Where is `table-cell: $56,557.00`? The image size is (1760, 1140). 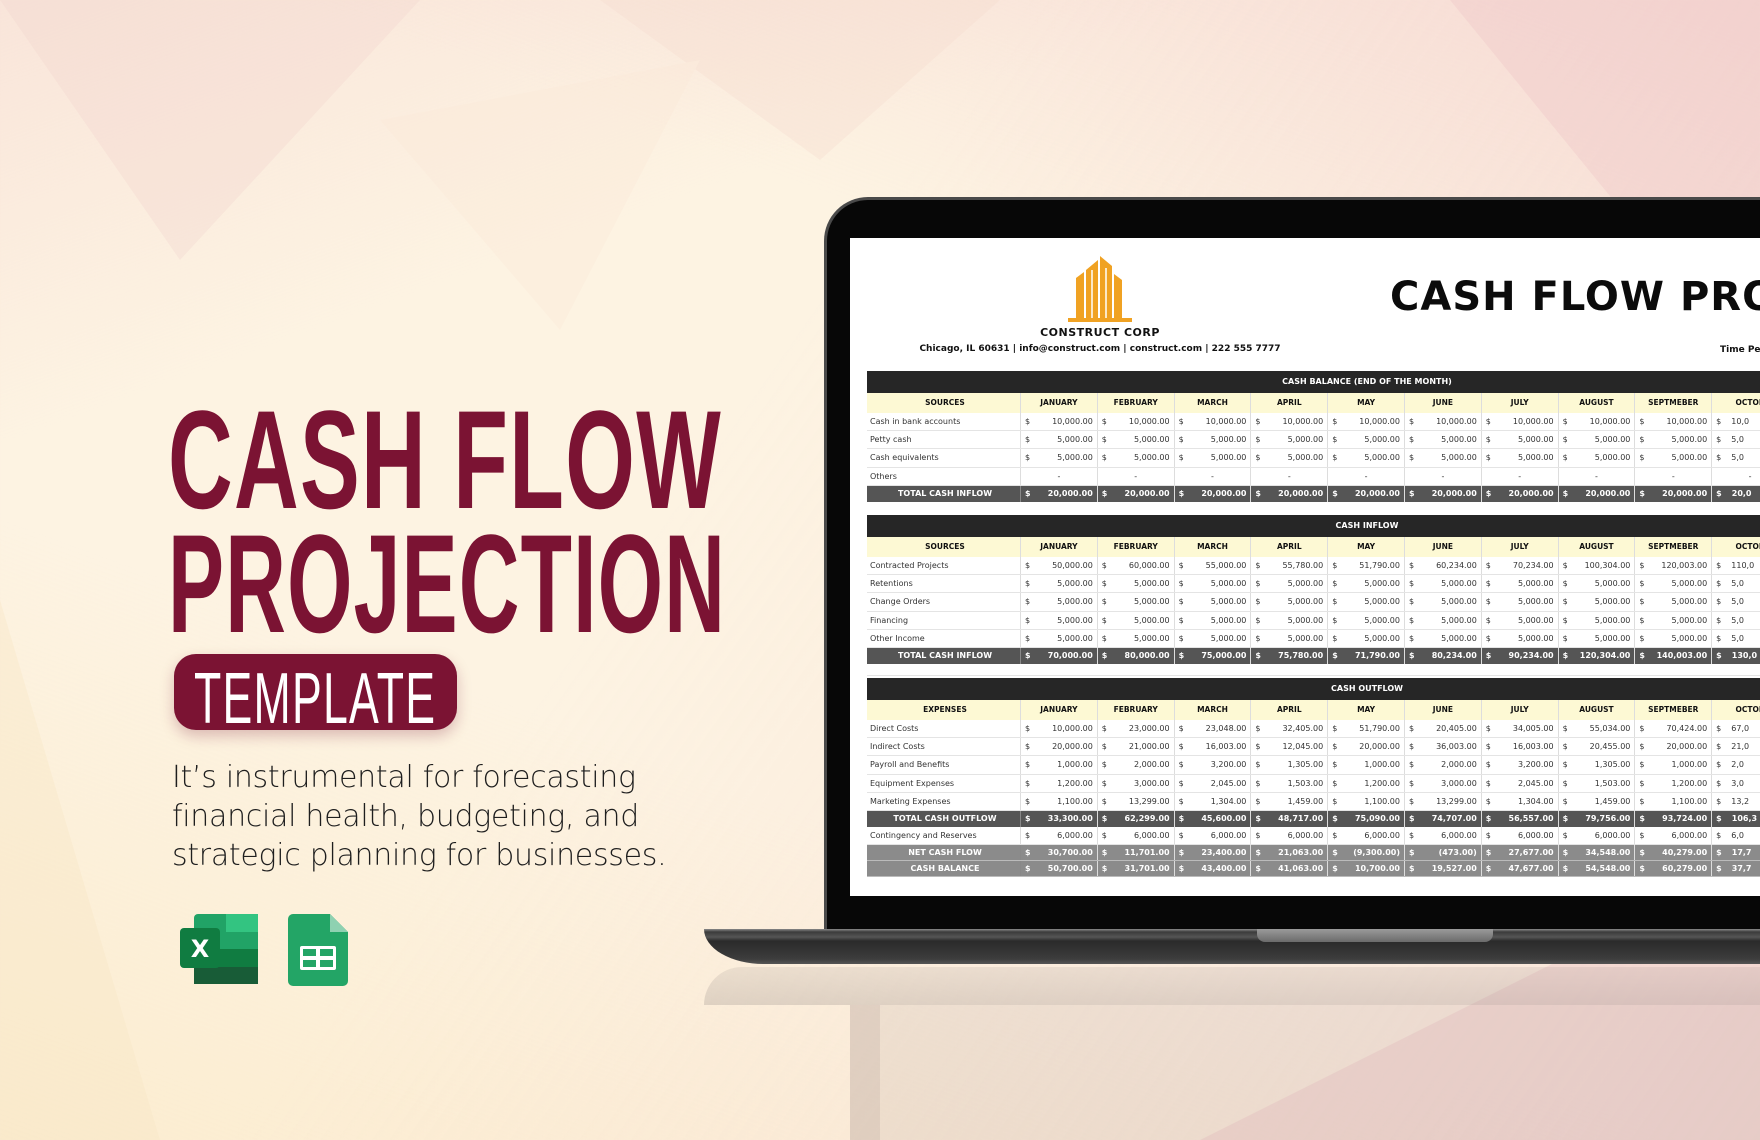
table-cell: $56,557.00 is located at coordinates (1520, 818).